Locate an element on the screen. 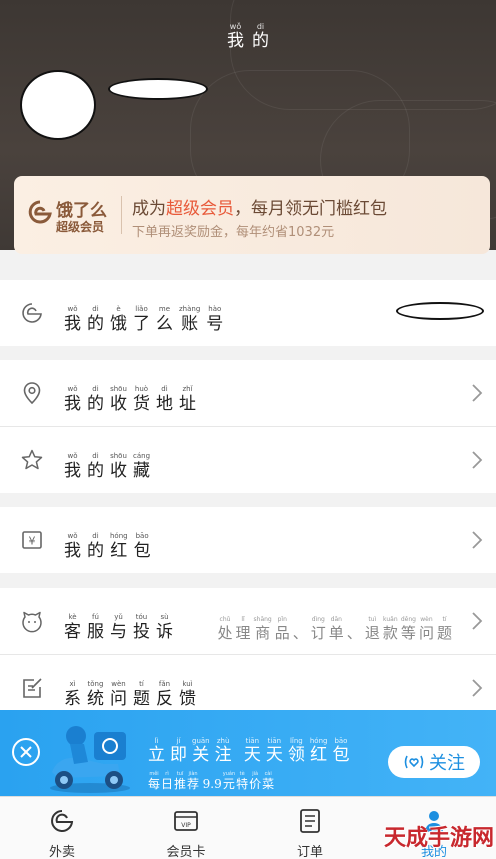  follow-button-label: 关注 is located at coordinates (447, 763).